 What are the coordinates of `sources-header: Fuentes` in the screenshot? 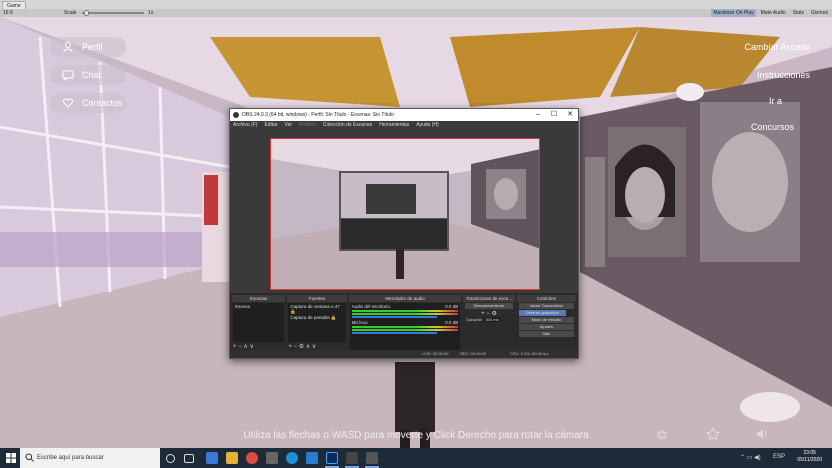 It's located at (317, 298).